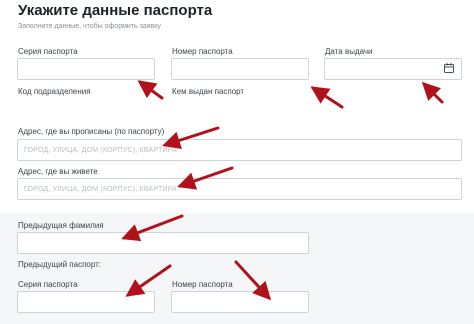 Image resolution: width=474 pixels, height=324 pixels. I want to click on page-title: Укажите данные паспорта, so click(115, 10).